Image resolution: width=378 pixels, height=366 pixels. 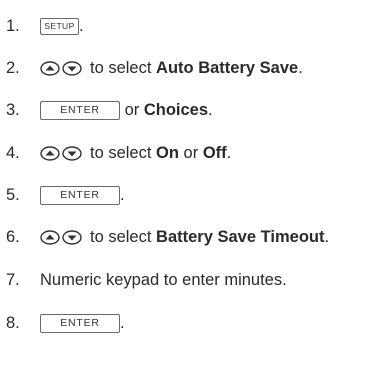 What do you see at coordinates (240, 236) in the screenshot?
I see `setting-name: Battery Save Timeout` at bounding box center [240, 236].